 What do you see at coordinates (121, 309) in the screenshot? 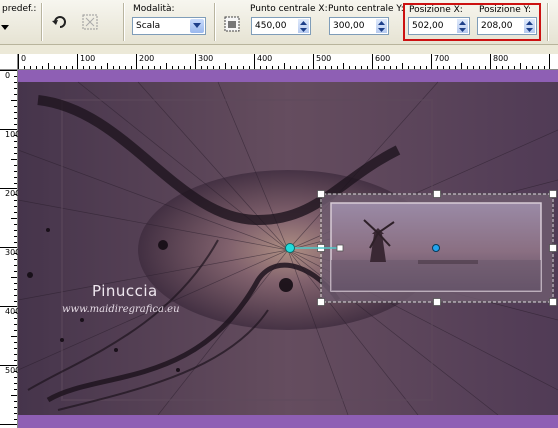
I see `watermark-url: www.maidiregrafica.eu` at bounding box center [121, 309].